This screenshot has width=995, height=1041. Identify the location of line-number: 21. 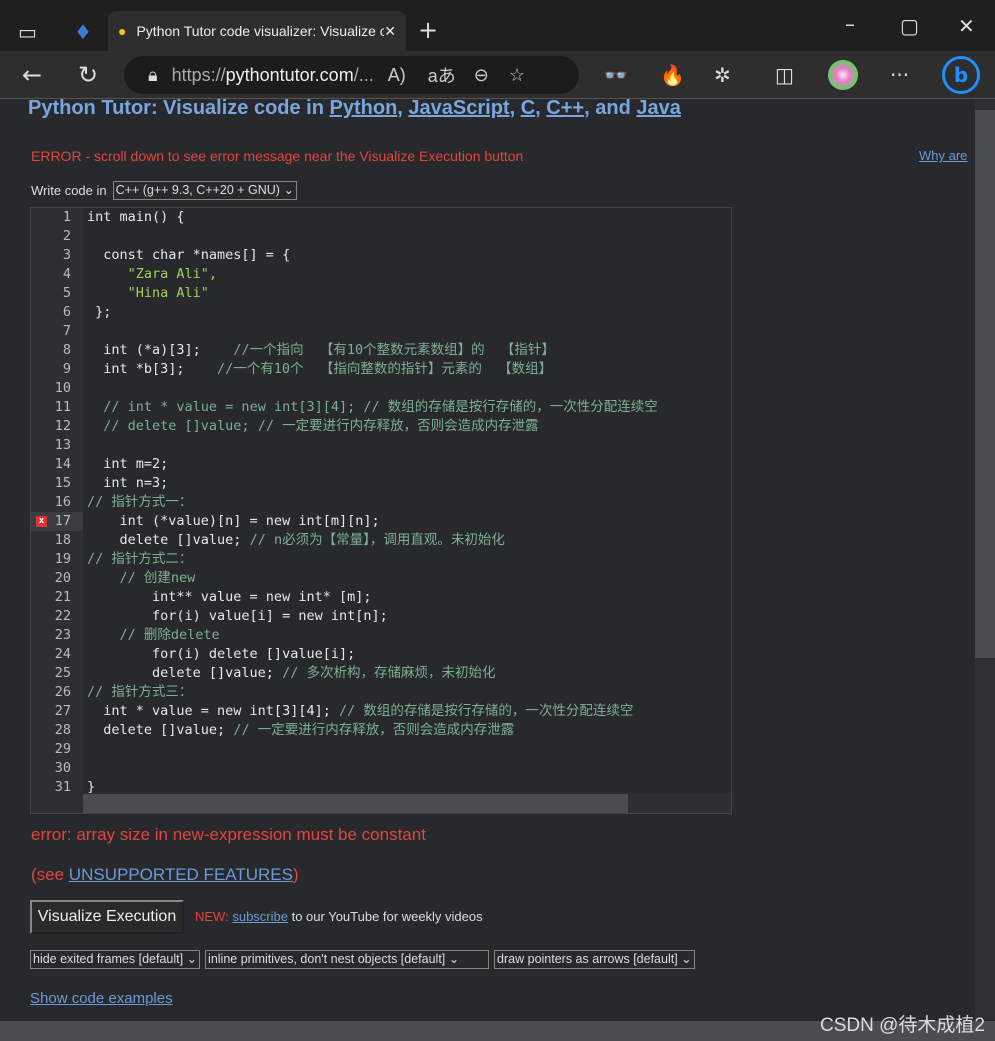
(62, 597).